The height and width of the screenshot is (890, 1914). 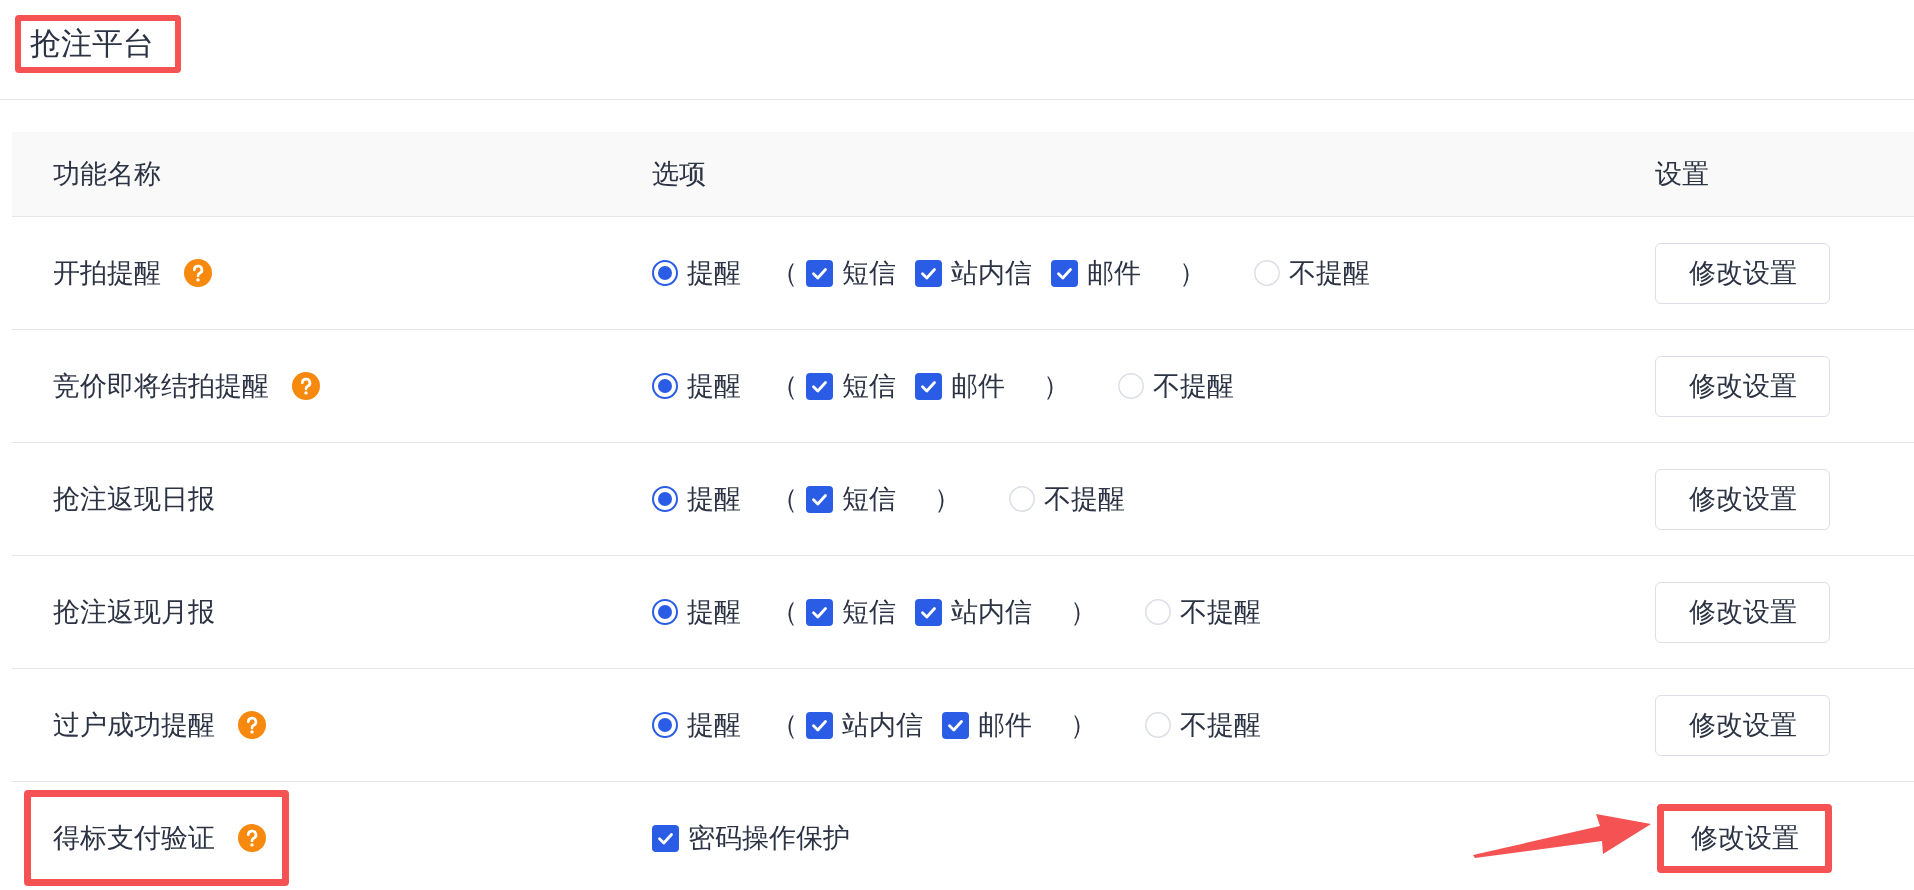 What do you see at coordinates (134, 612) in the screenshot?
I see `feature-name: 抢注返现月报` at bounding box center [134, 612].